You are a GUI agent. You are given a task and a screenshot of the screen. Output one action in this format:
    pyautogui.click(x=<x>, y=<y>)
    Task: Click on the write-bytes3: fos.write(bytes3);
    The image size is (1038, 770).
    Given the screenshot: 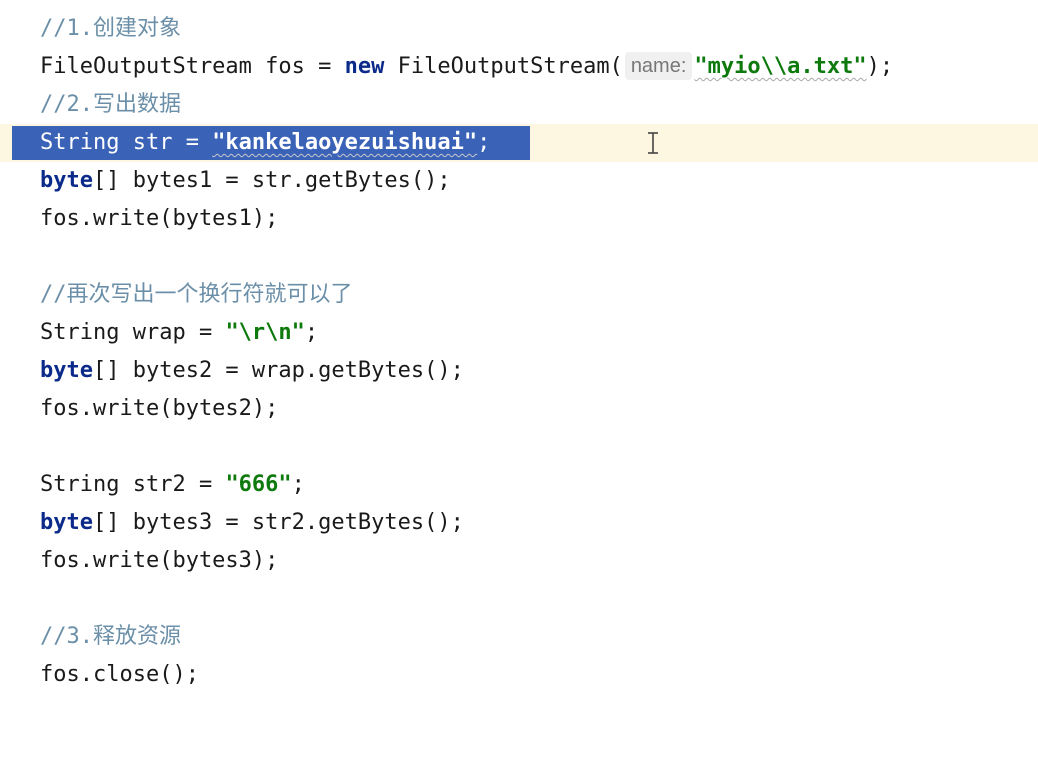 What is the action you would take?
    pyautogui.click(x=159, y=560)
    